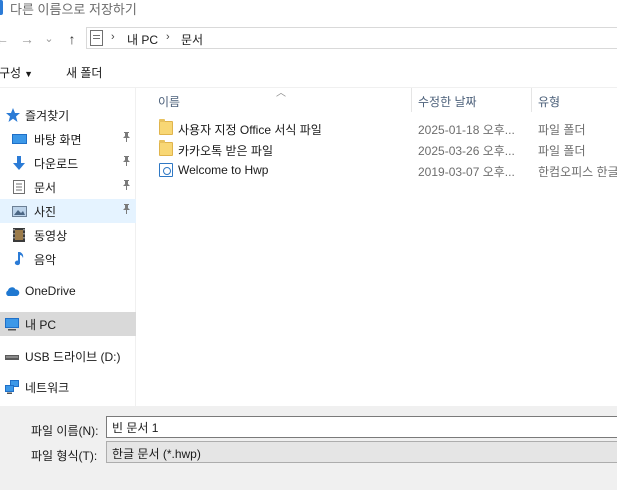 The height and width of the screenshot is (490, 617). What do you see at coordinates (29, 74) in the screenshot?
I see `chevron-down-icon: ▼` at bounding box center [29, 74].